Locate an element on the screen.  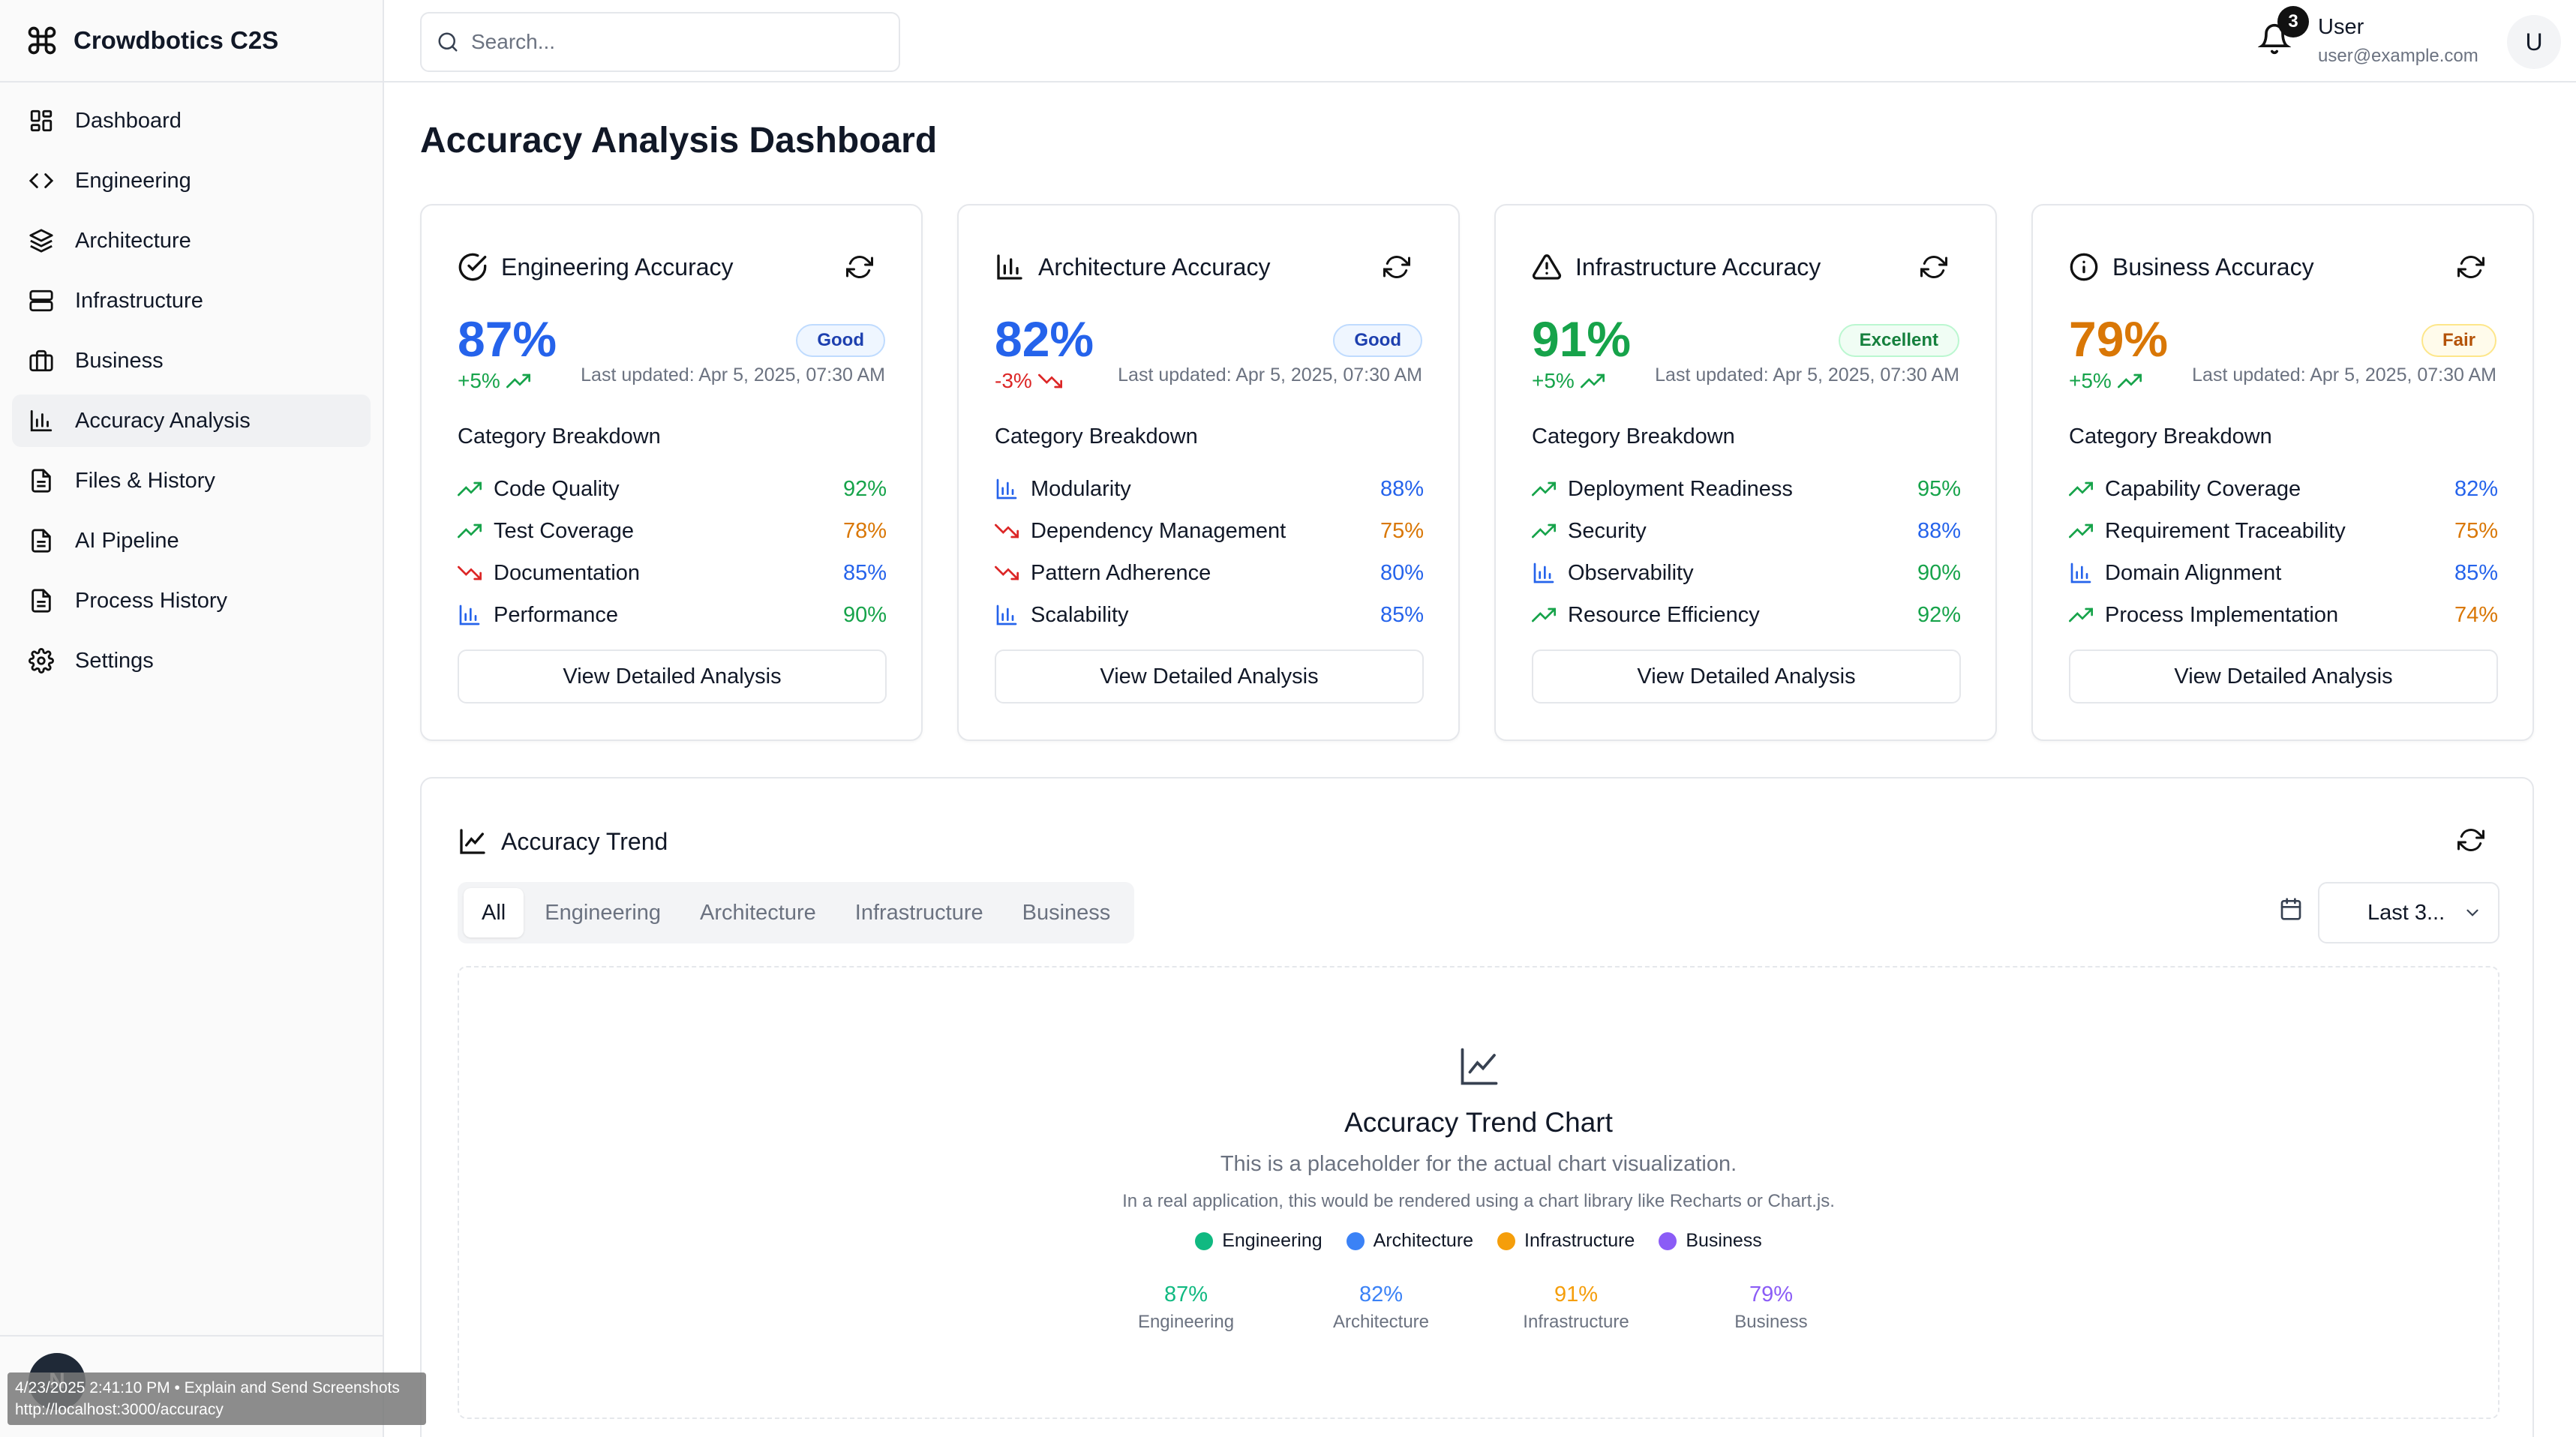
sidebar-item-files-history: Files & History is located at coordinates (191, 480).